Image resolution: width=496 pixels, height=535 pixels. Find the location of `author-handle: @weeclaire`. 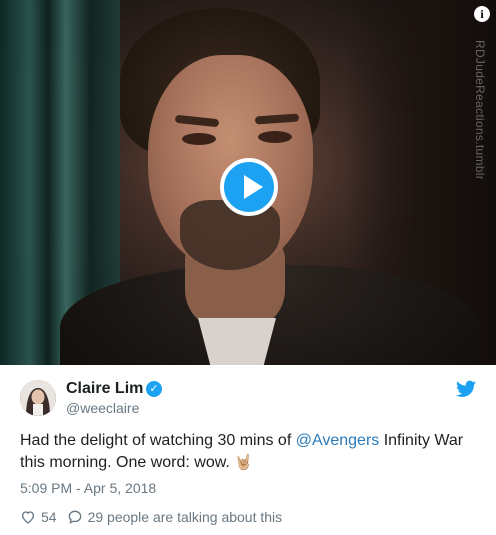

author-handle: @weeclaire is located at coordinates (102, 408).